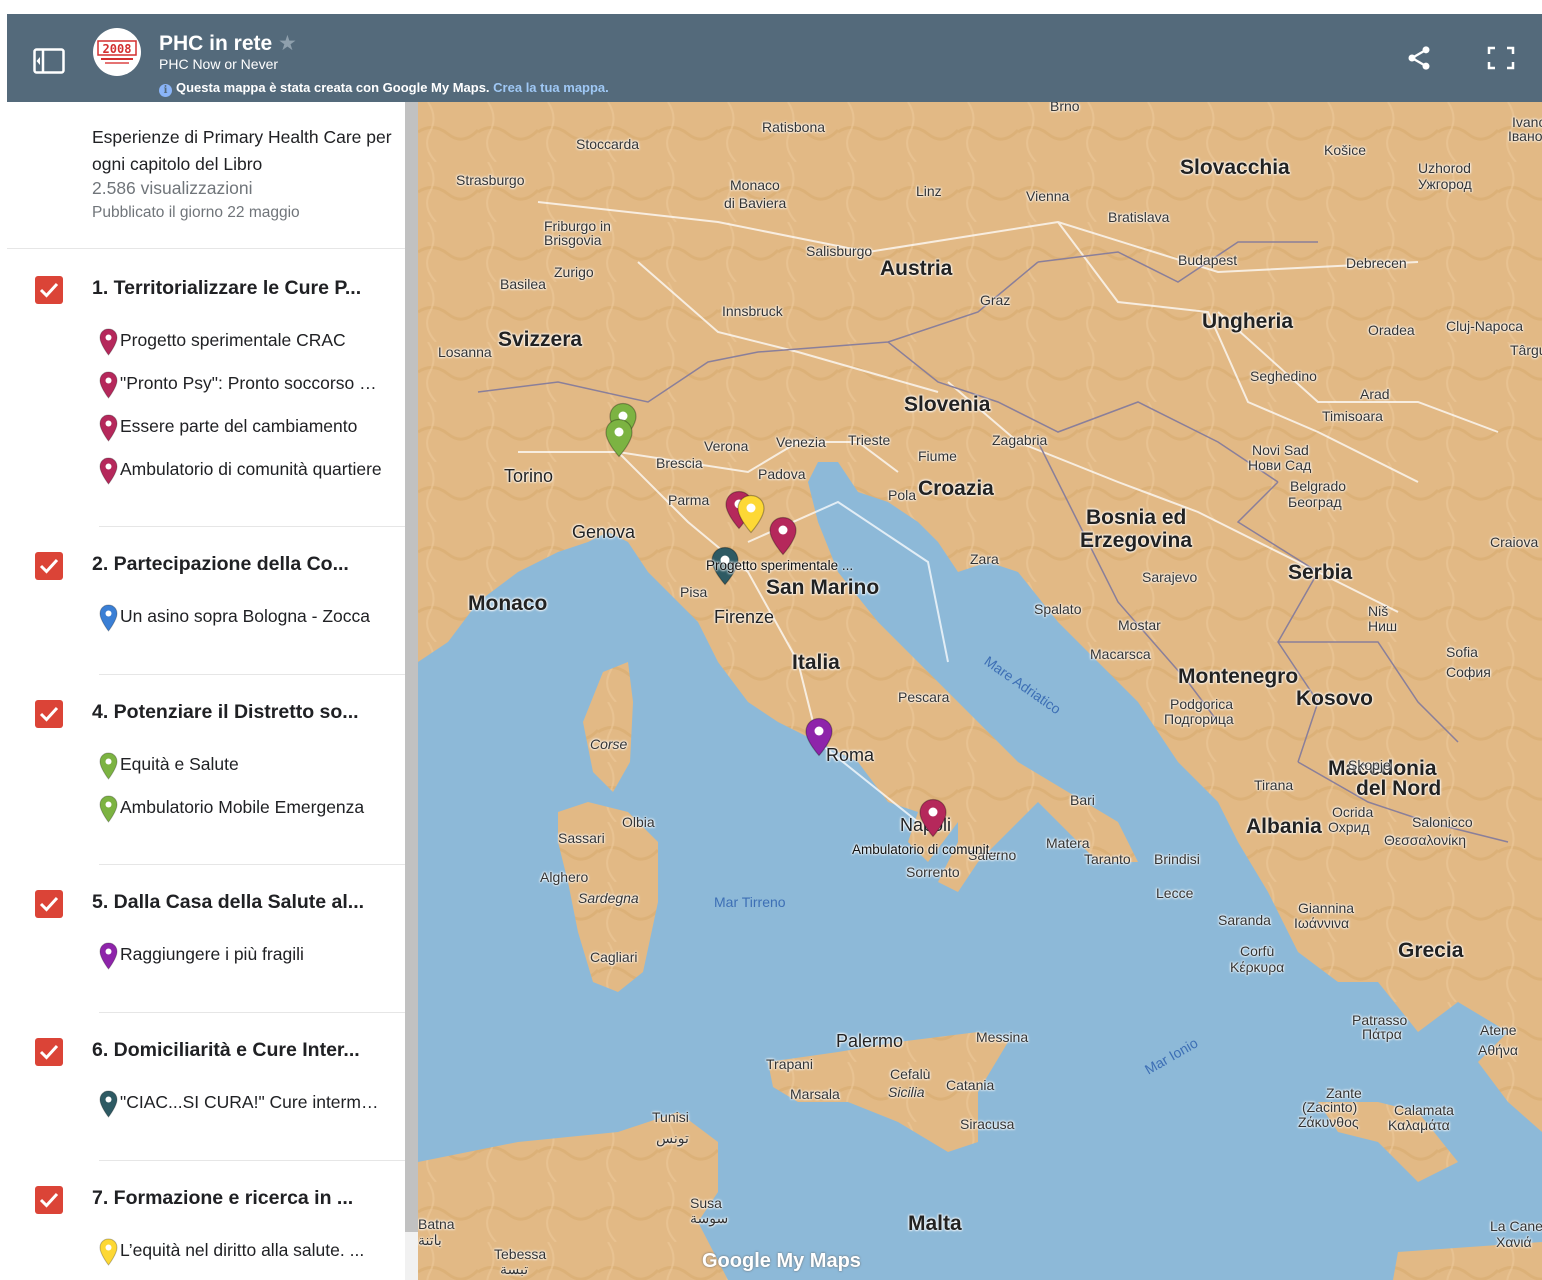  Describe the element at coordinates (581, 838) in the screenshot. I see `city-label: Sassari` at that location.